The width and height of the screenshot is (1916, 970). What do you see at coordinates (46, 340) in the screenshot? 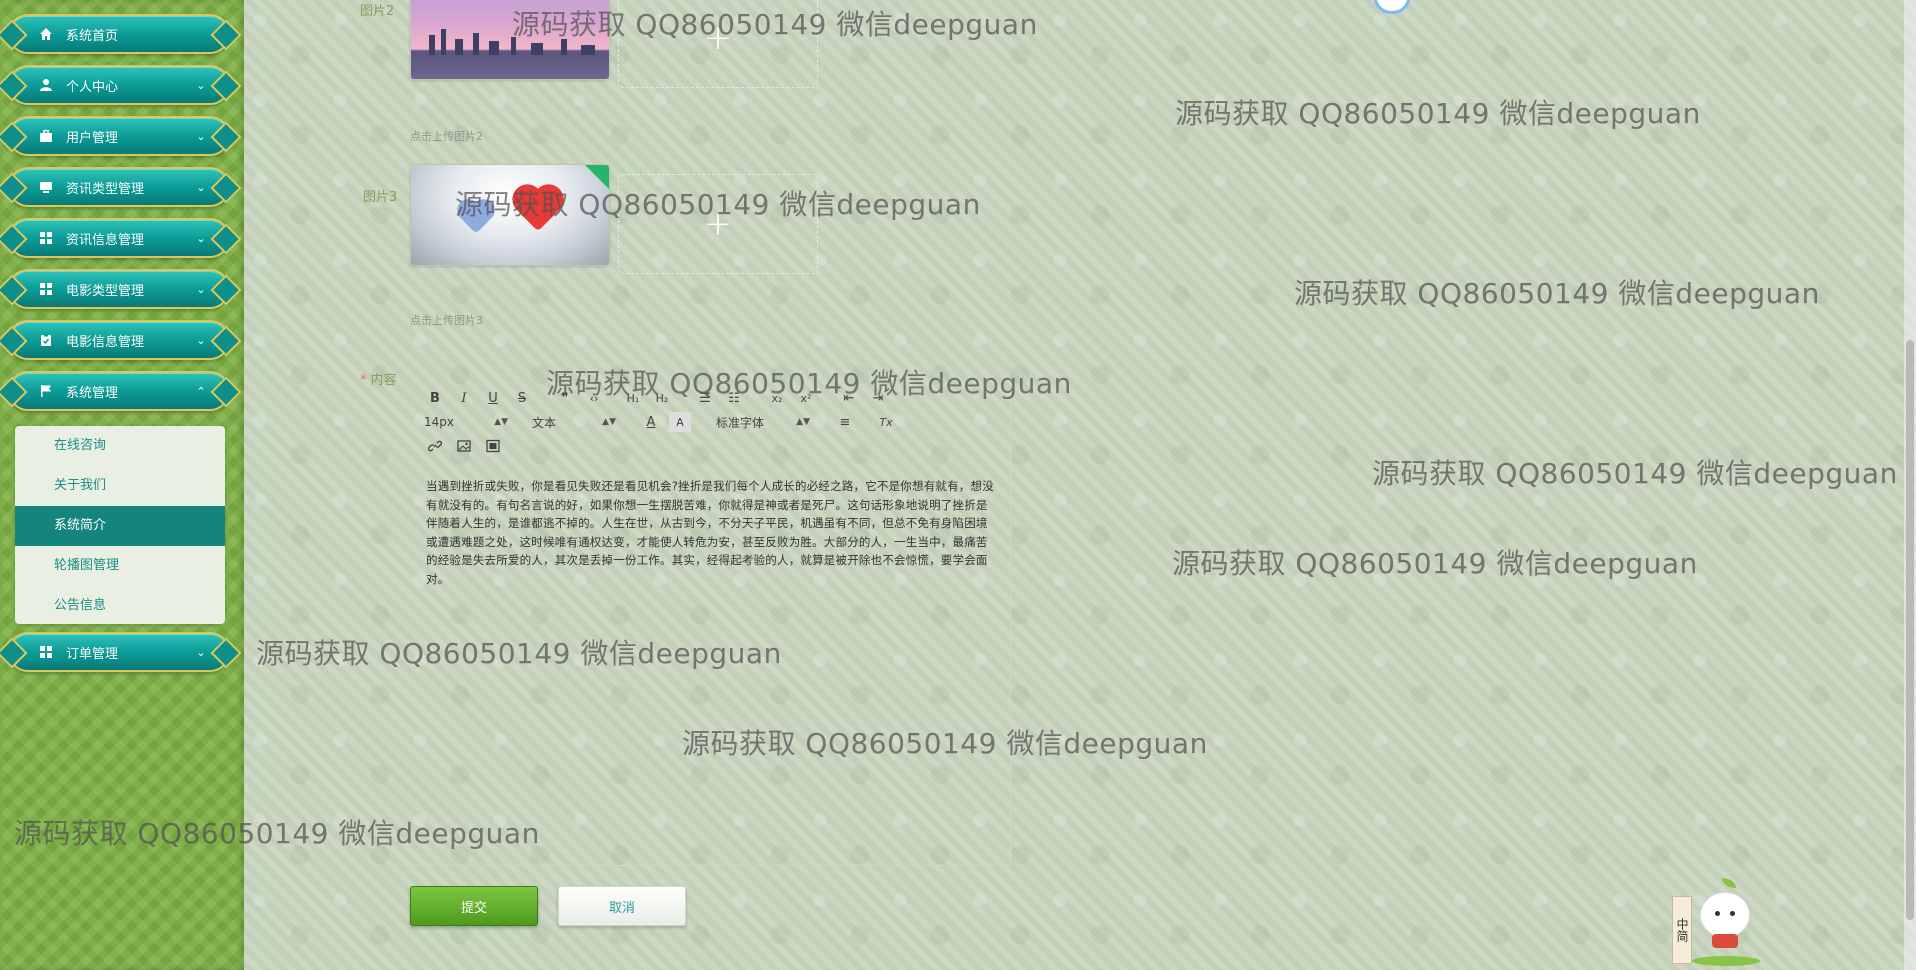
I see `clipboard-icon` at bounding box center [46, 340].